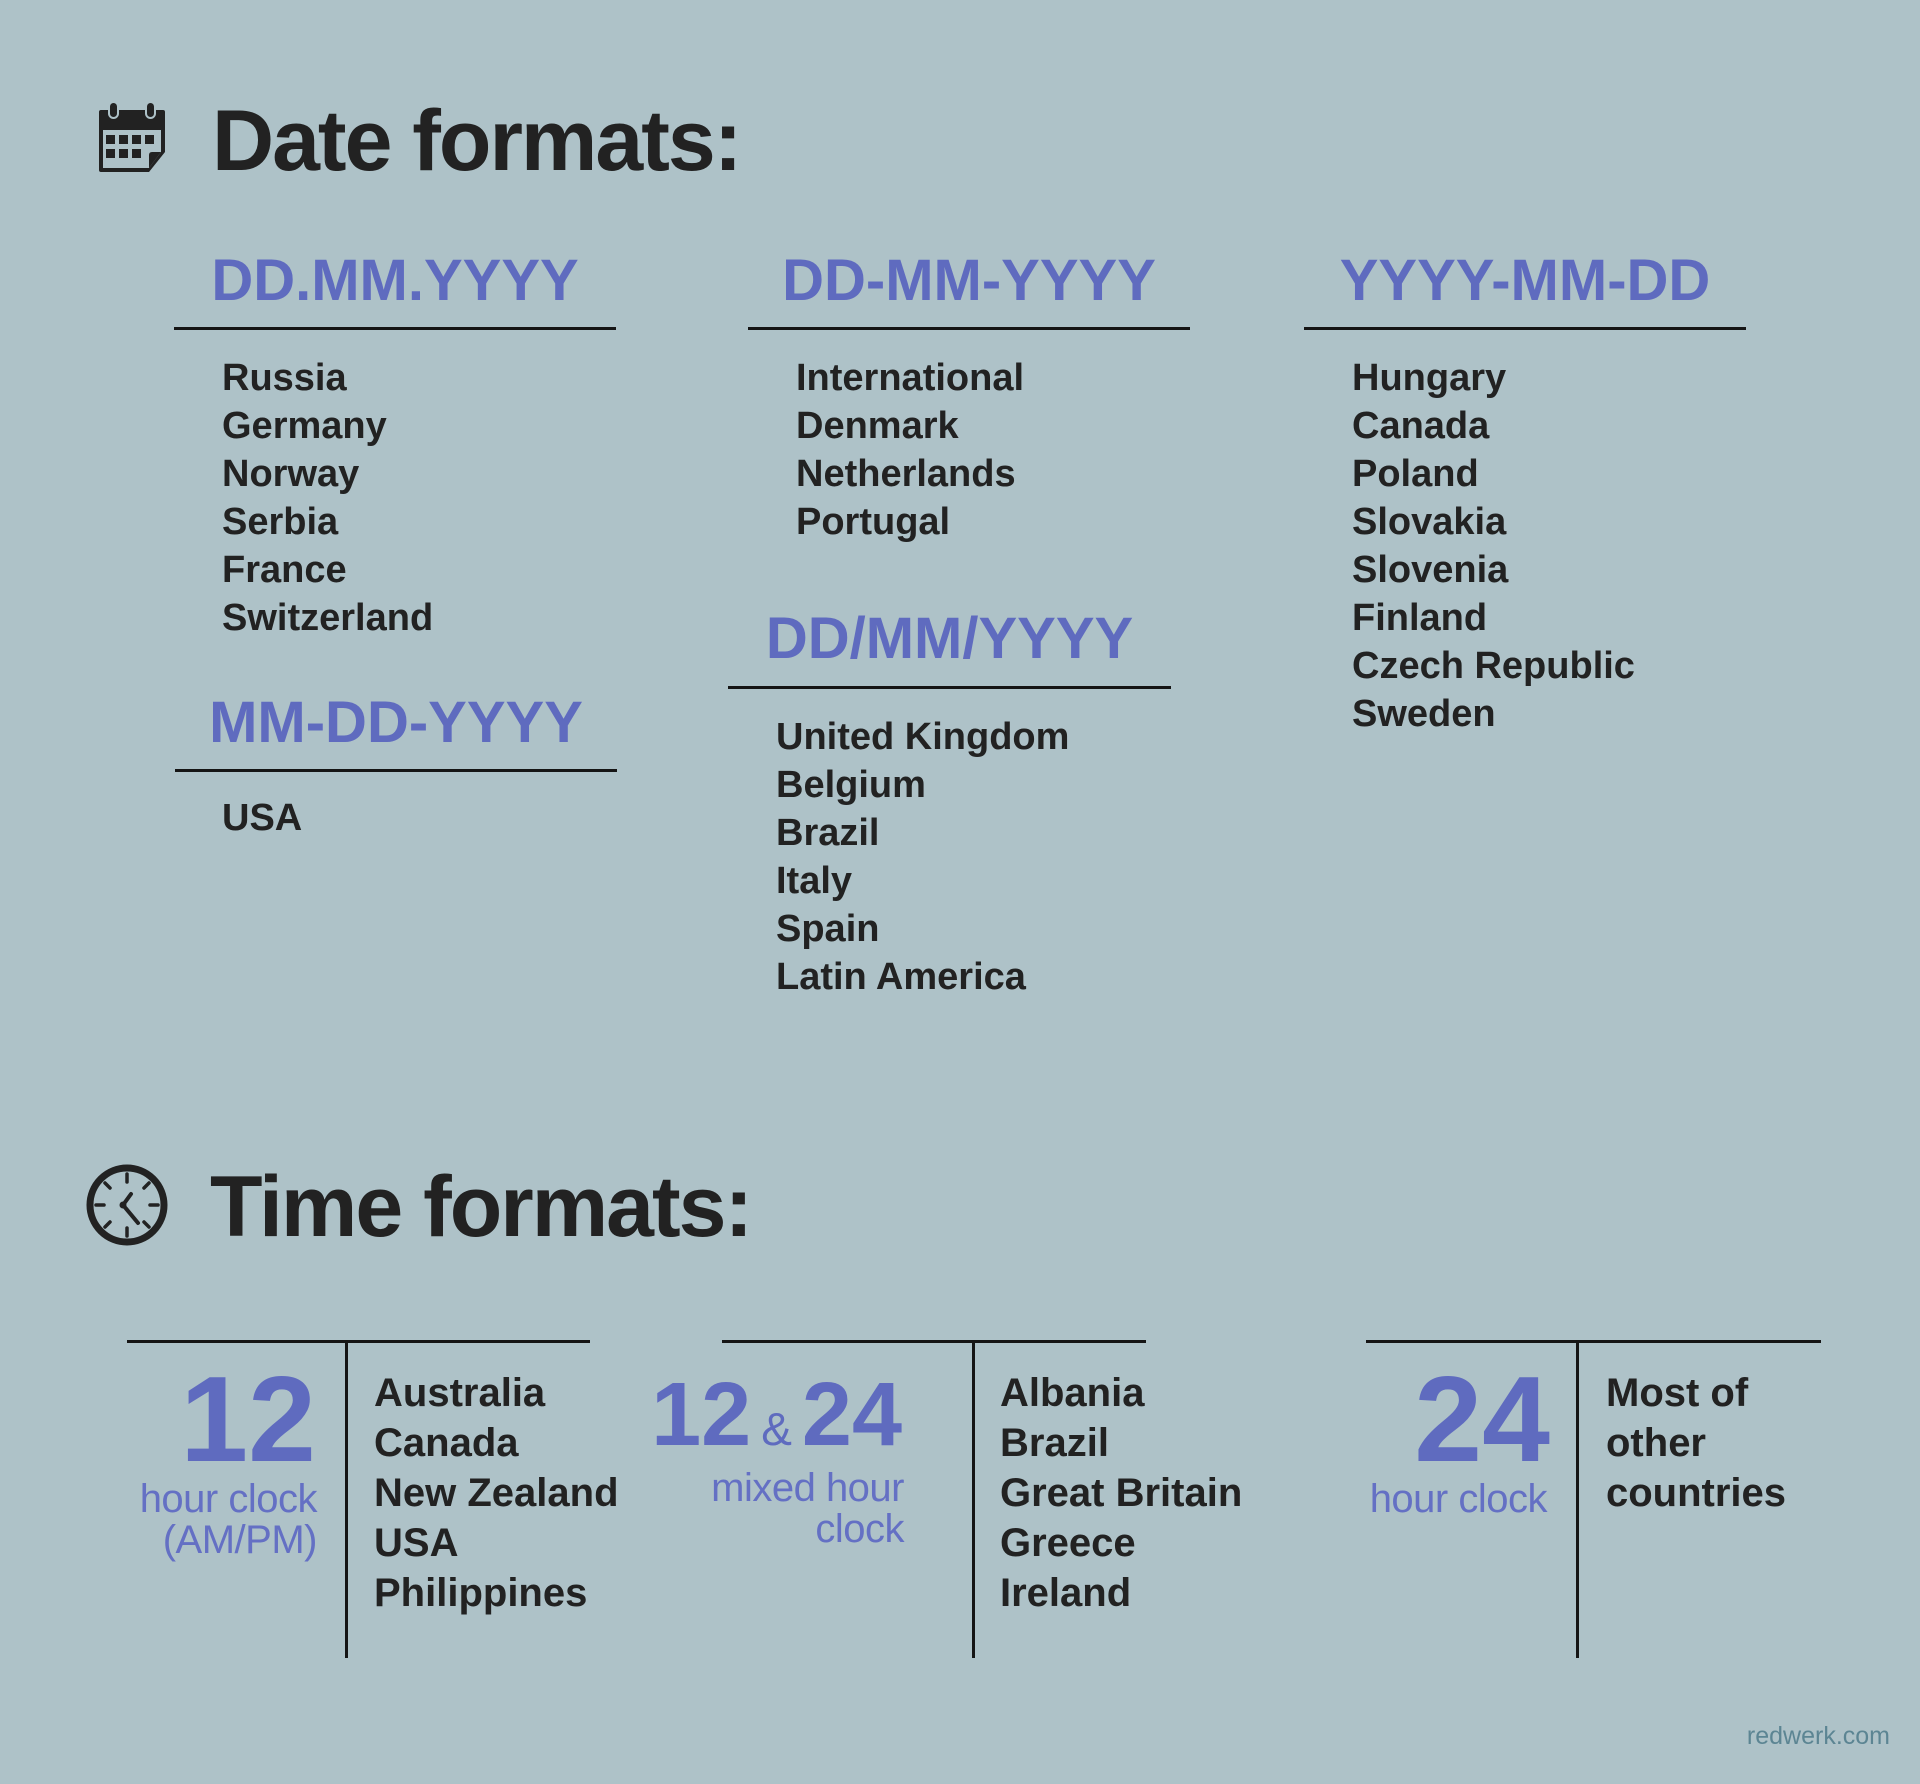  Describe the element at coordinates (395, 280) in the screenshot. I see `format-heading: DD.MM.YYYY` at that location.